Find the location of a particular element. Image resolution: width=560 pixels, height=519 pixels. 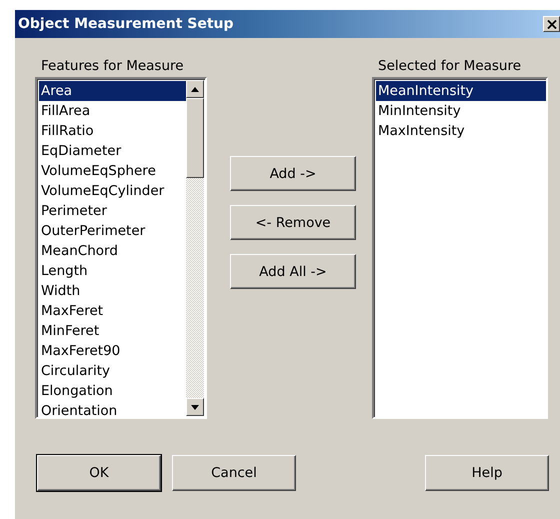

dialog-button: Help is located at coordinates (487, 473).